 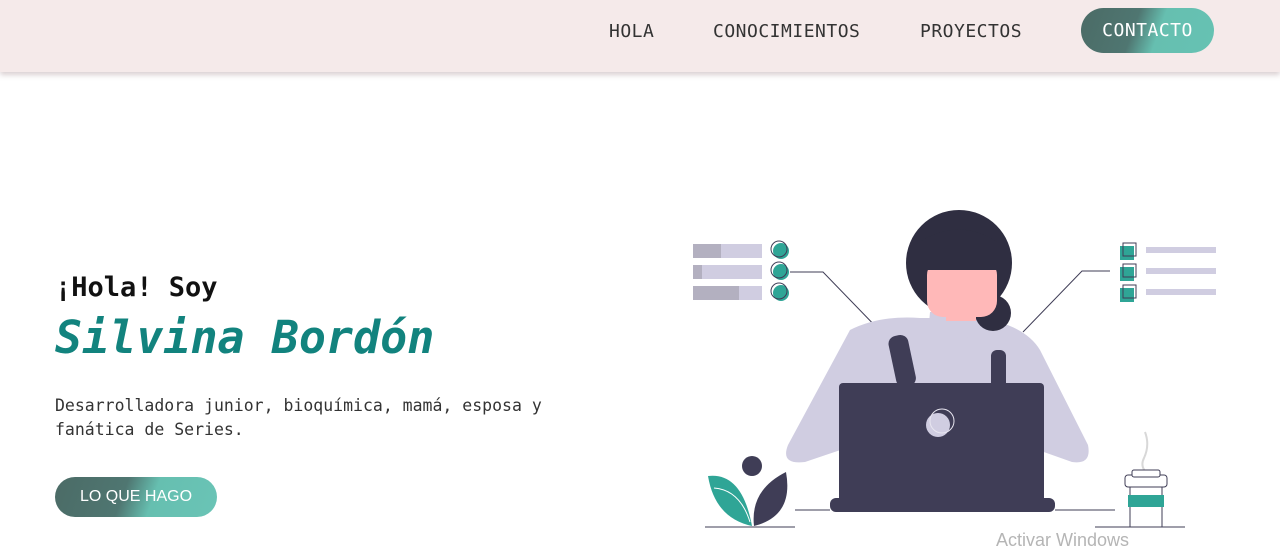 I want to click on nav-link-proyectos: PROYECTOS, so click(x=971, y=32).